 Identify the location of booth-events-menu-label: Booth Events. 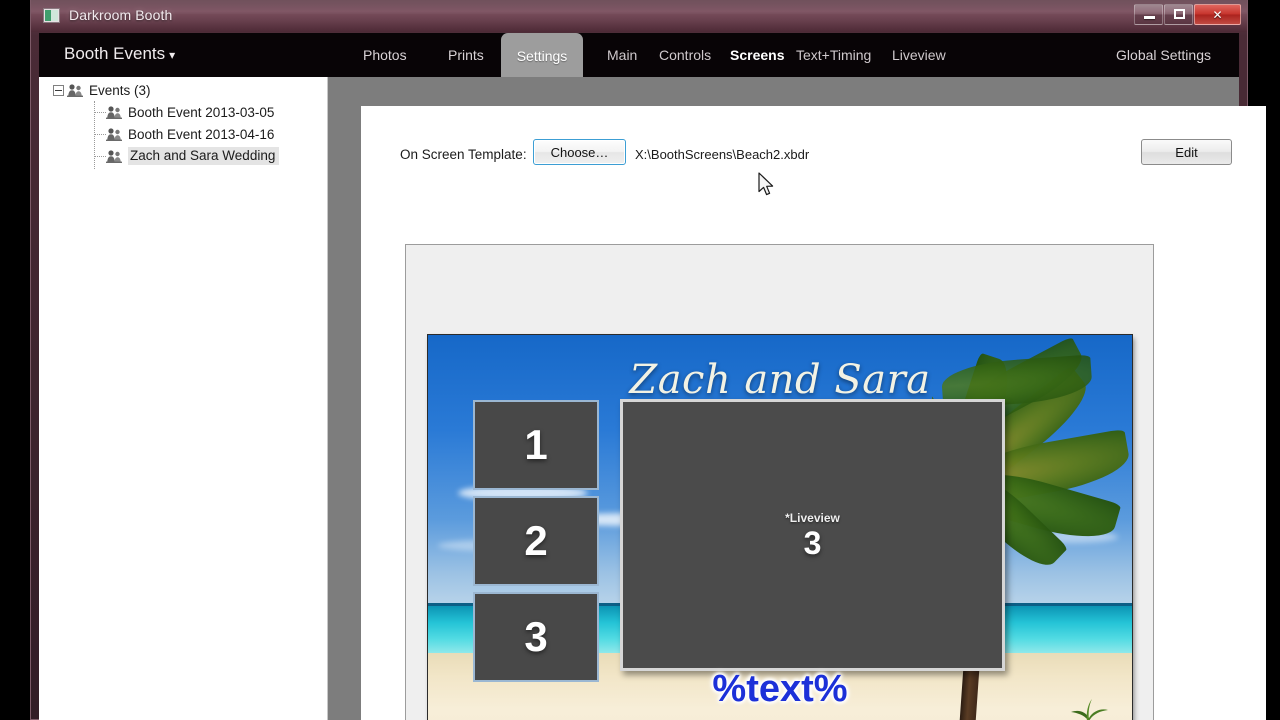
(115, 53).